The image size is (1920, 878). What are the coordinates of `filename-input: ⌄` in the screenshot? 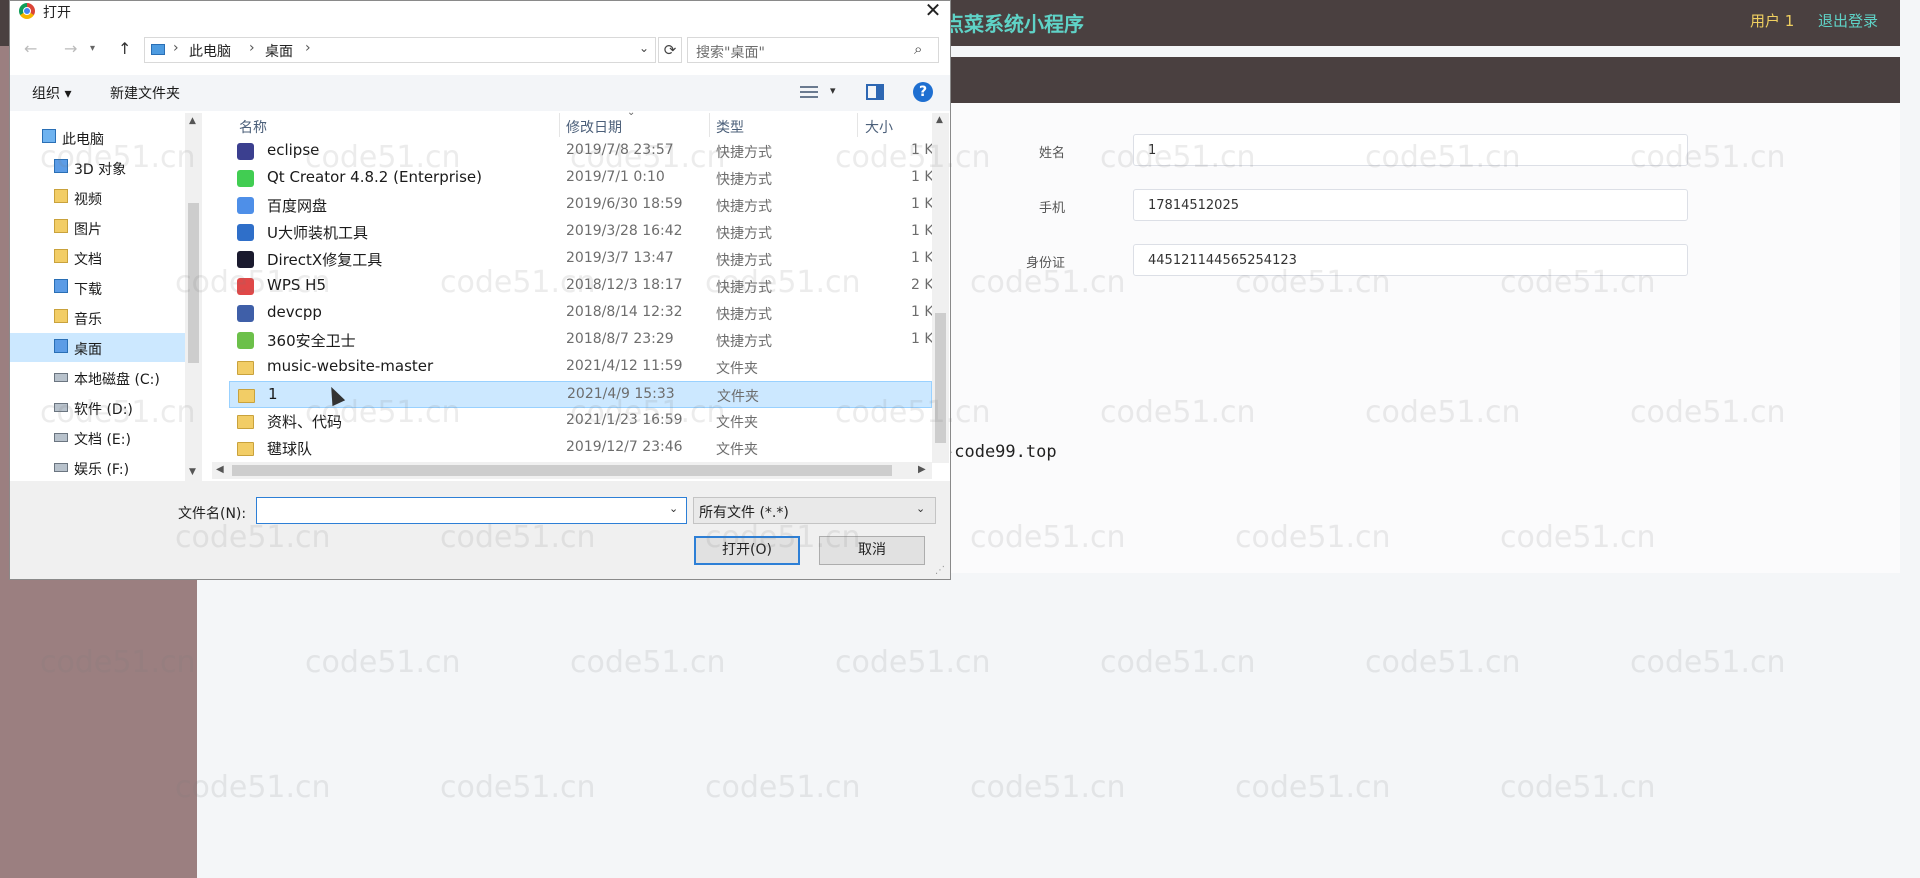 It's located at (471, 510).